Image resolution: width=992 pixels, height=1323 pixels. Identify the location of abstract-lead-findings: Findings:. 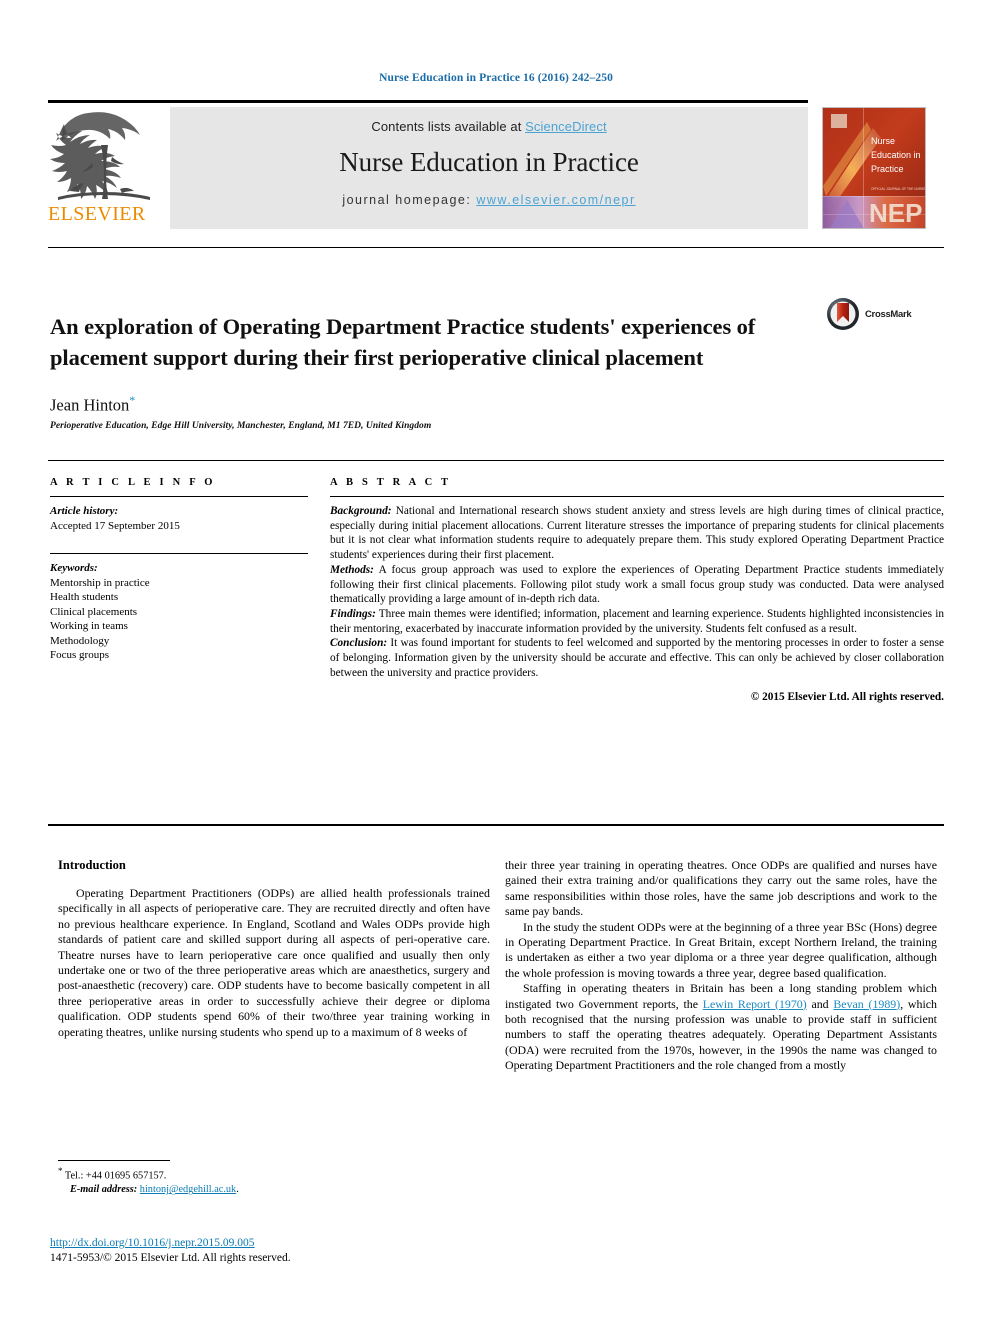
(353, 613).